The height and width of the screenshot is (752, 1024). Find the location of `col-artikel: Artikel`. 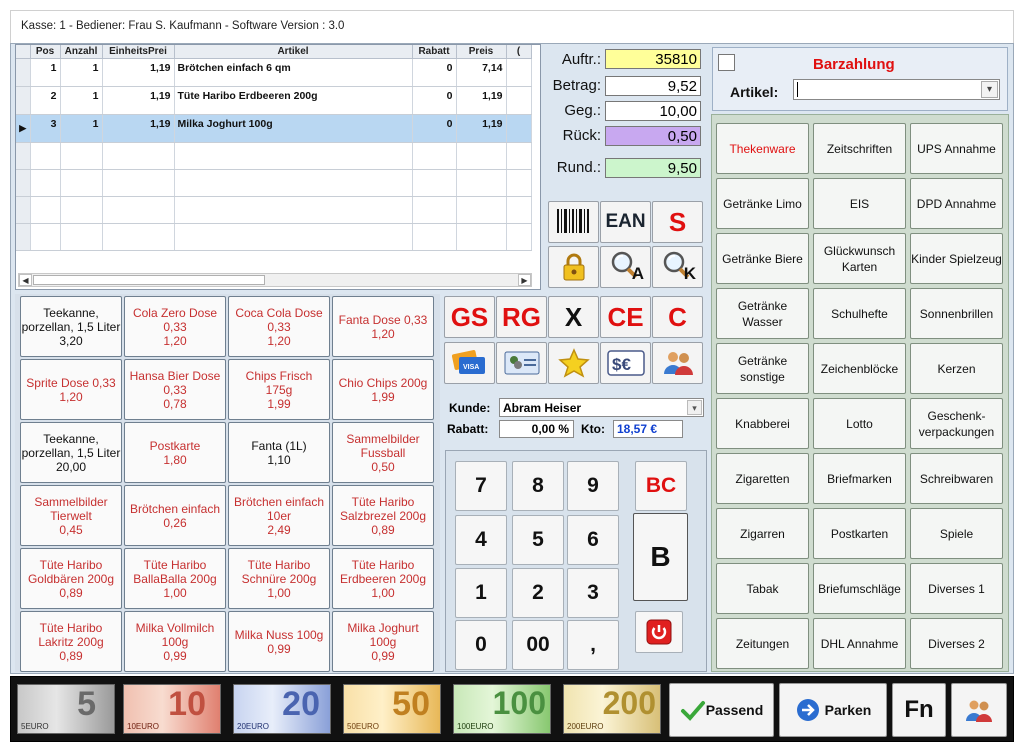

col-artikel: Artikel is located at coordinates (293, 52).